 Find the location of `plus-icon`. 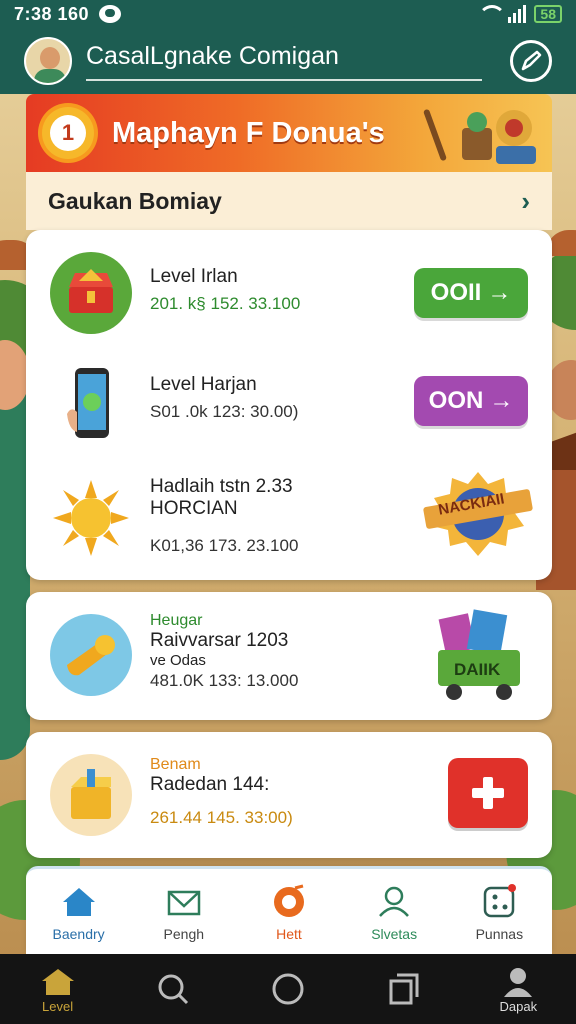

plus-icon is located at coordinates (488, 793).